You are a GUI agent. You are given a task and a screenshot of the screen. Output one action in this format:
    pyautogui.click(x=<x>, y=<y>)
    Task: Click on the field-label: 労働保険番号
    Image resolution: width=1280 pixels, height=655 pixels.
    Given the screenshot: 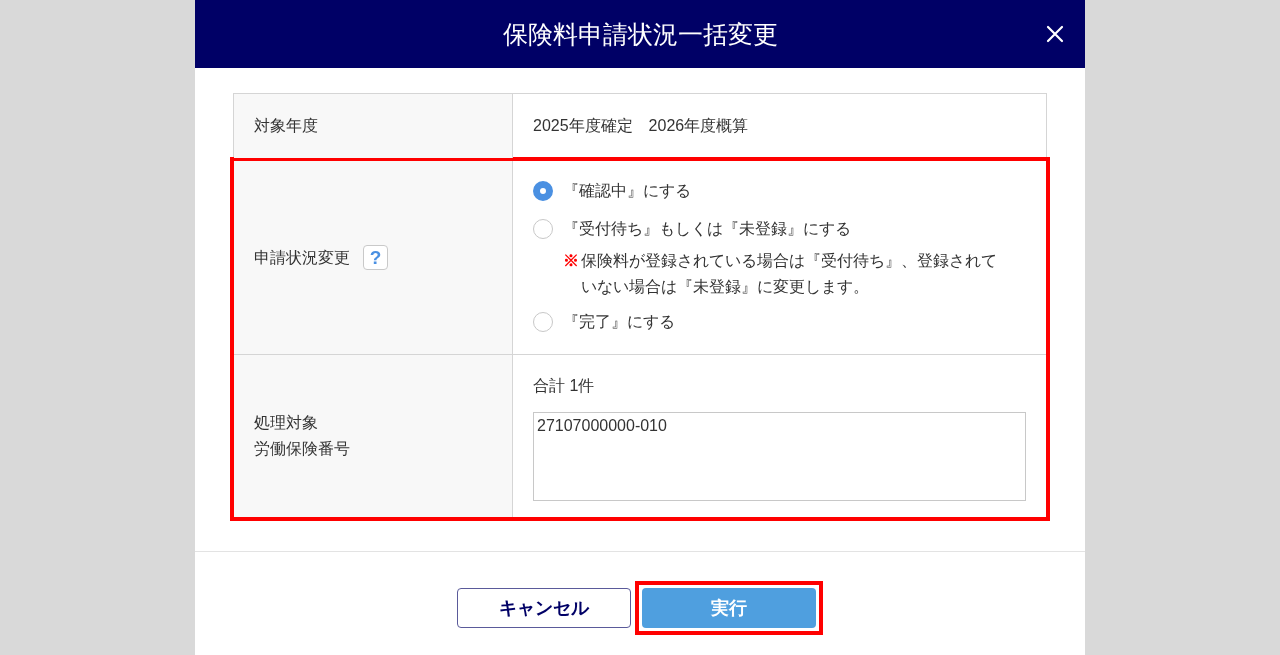 What is the action you would take?
    pyautogui.click(x=302, y=449)
    